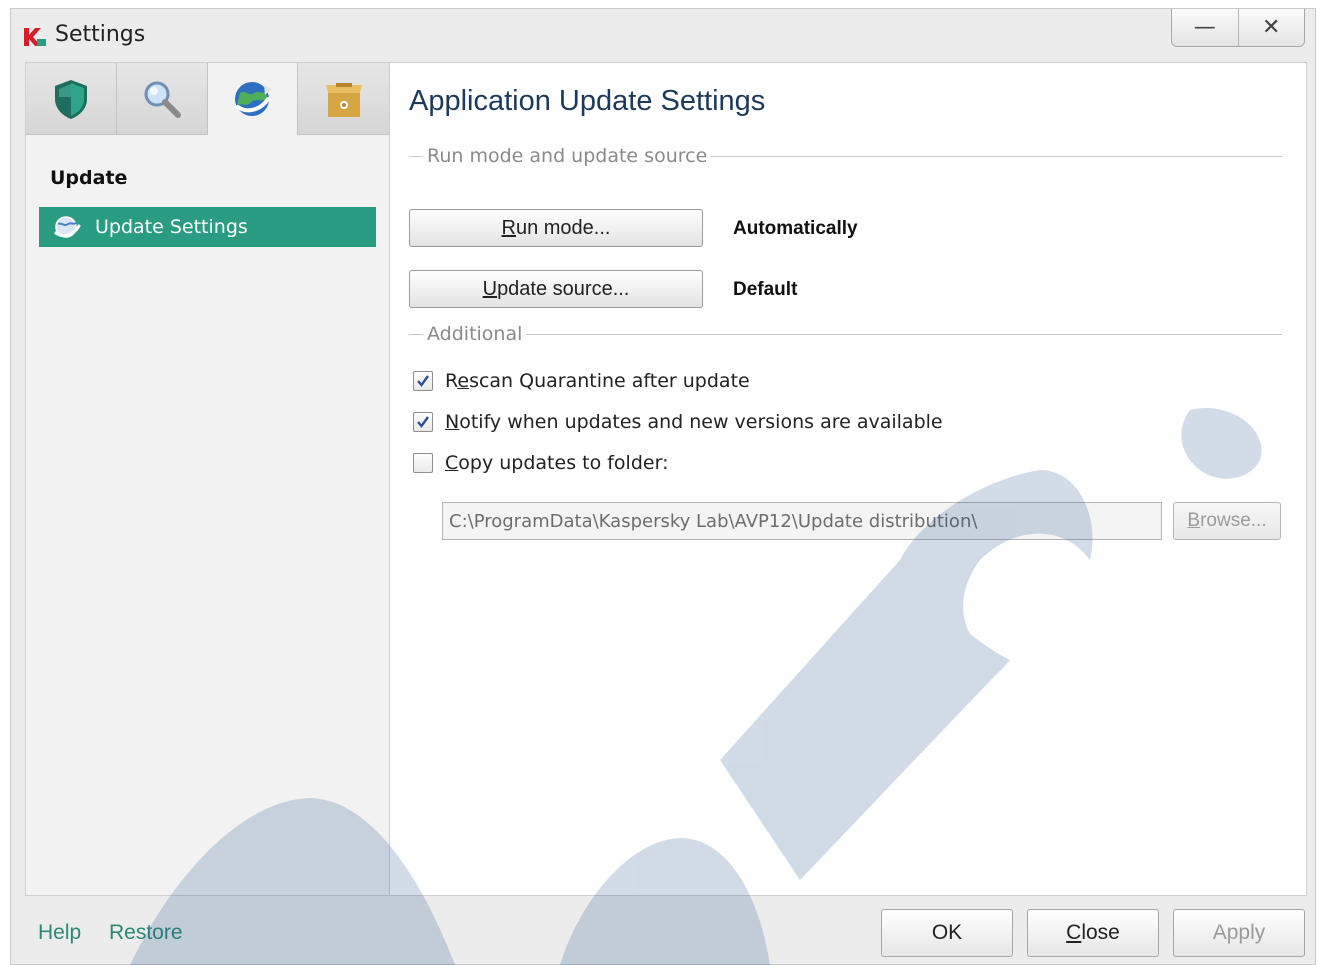 The image size is (1318, 965). What do you see at coordinates (490, 288) in the screenshot?
I see `update-source-accel: U` at bounding box center [490, 288].